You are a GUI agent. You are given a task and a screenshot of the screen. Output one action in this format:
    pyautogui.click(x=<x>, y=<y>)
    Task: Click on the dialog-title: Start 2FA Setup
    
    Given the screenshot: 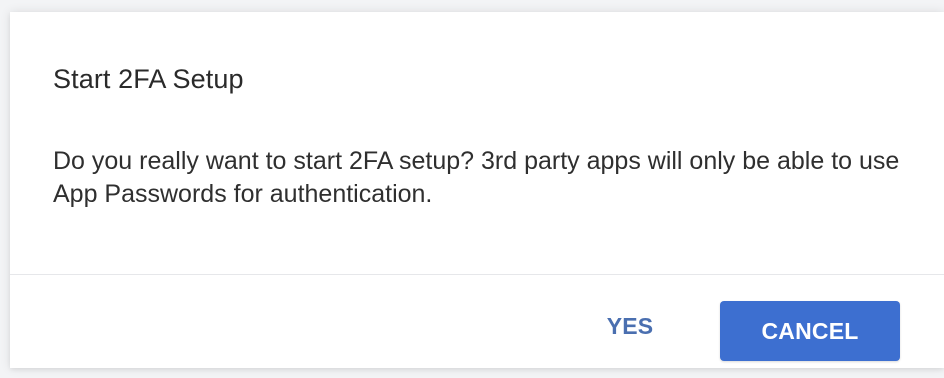 What is the action you would take?
    pyautogui.click(x=148, y=79)
    